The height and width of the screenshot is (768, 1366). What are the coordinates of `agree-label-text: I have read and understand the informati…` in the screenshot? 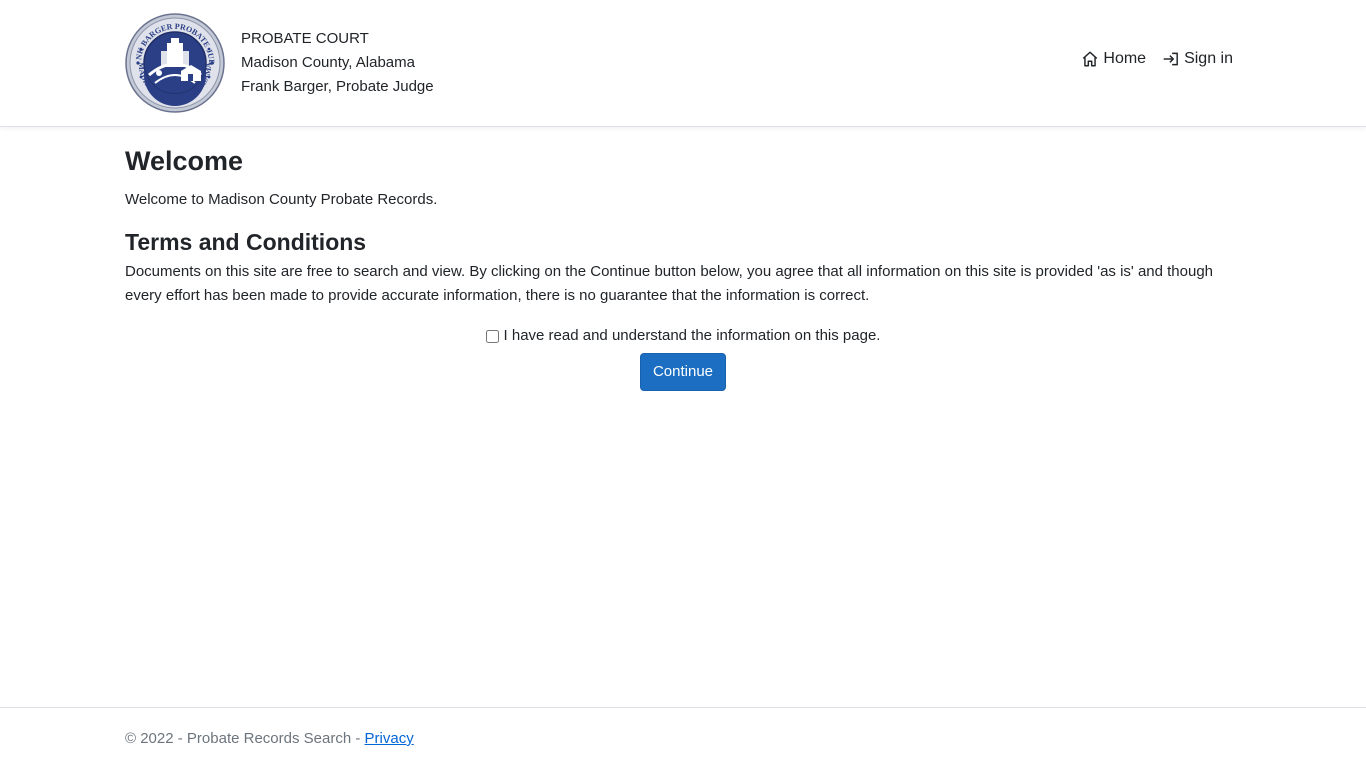 It's located at (692, 335).